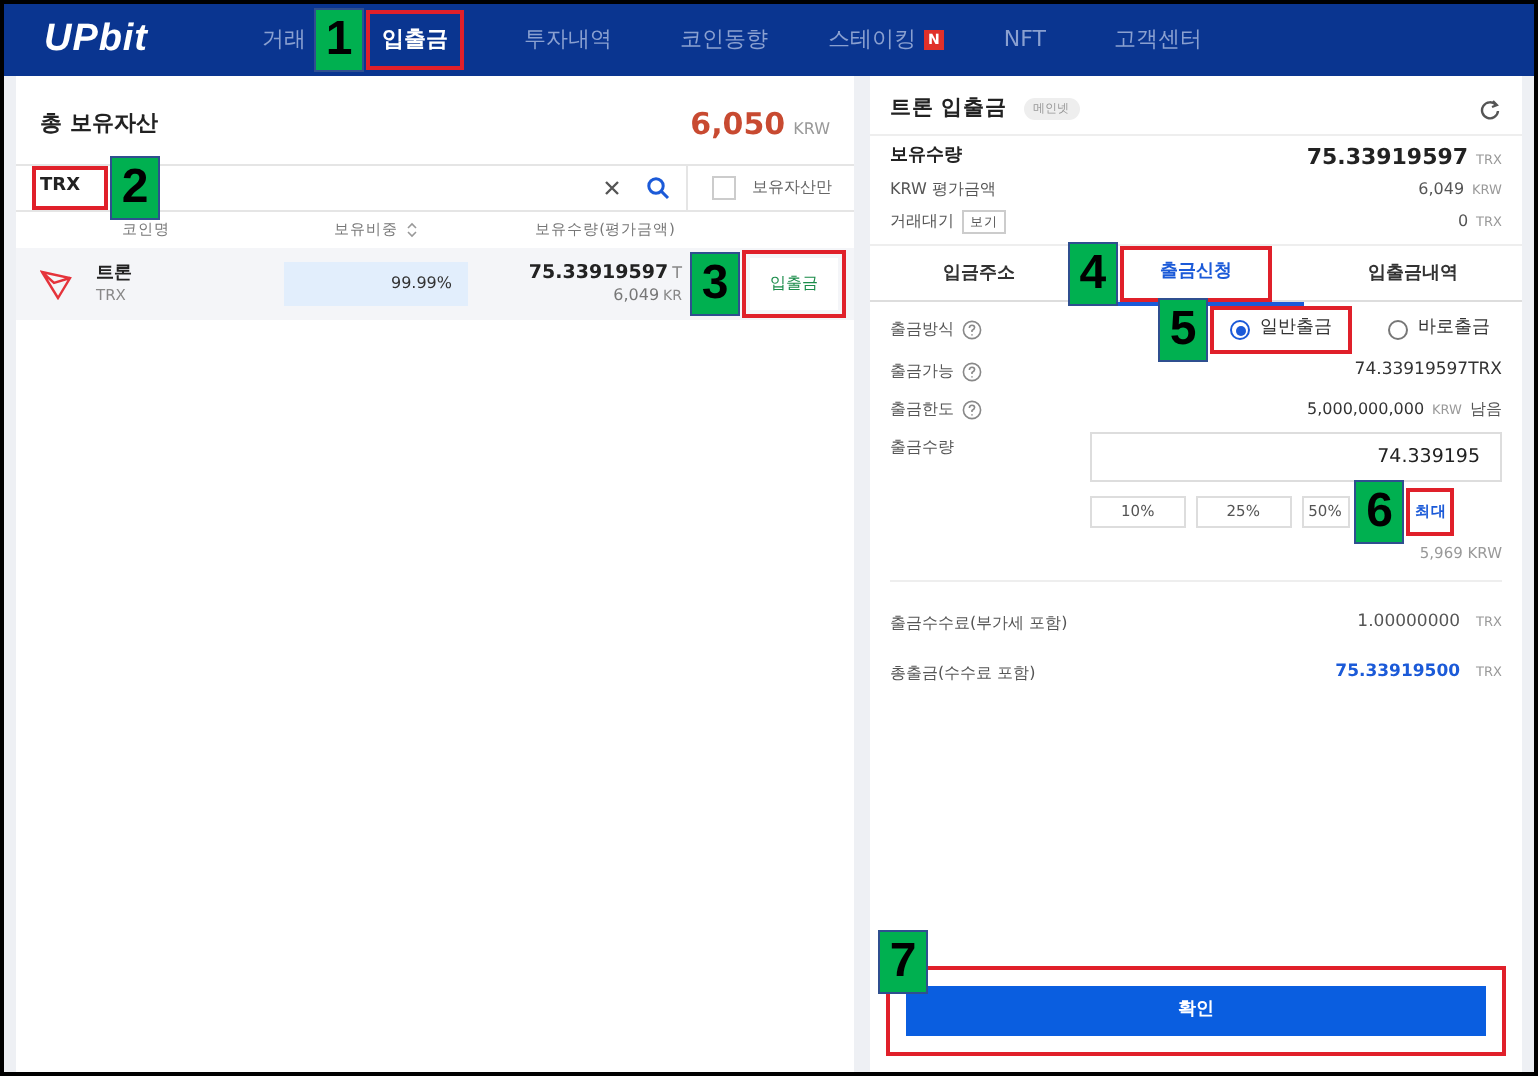  What do you see at coordinates (1092, 273) in the screenshot?
I see `callout-number: 4` at bounding box center [1092, 273].